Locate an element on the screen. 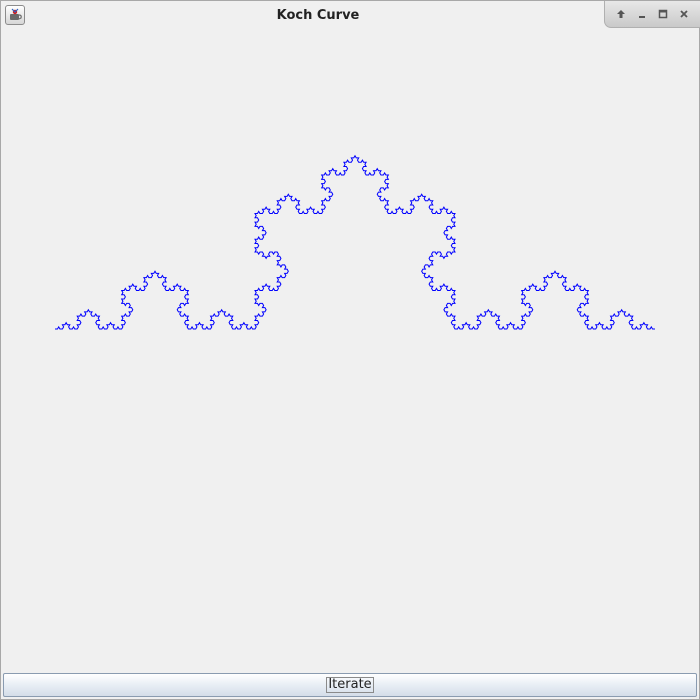 This screenshot has height=700, width=700. window-title: Koch Curve is located at coordinates (318, 15).